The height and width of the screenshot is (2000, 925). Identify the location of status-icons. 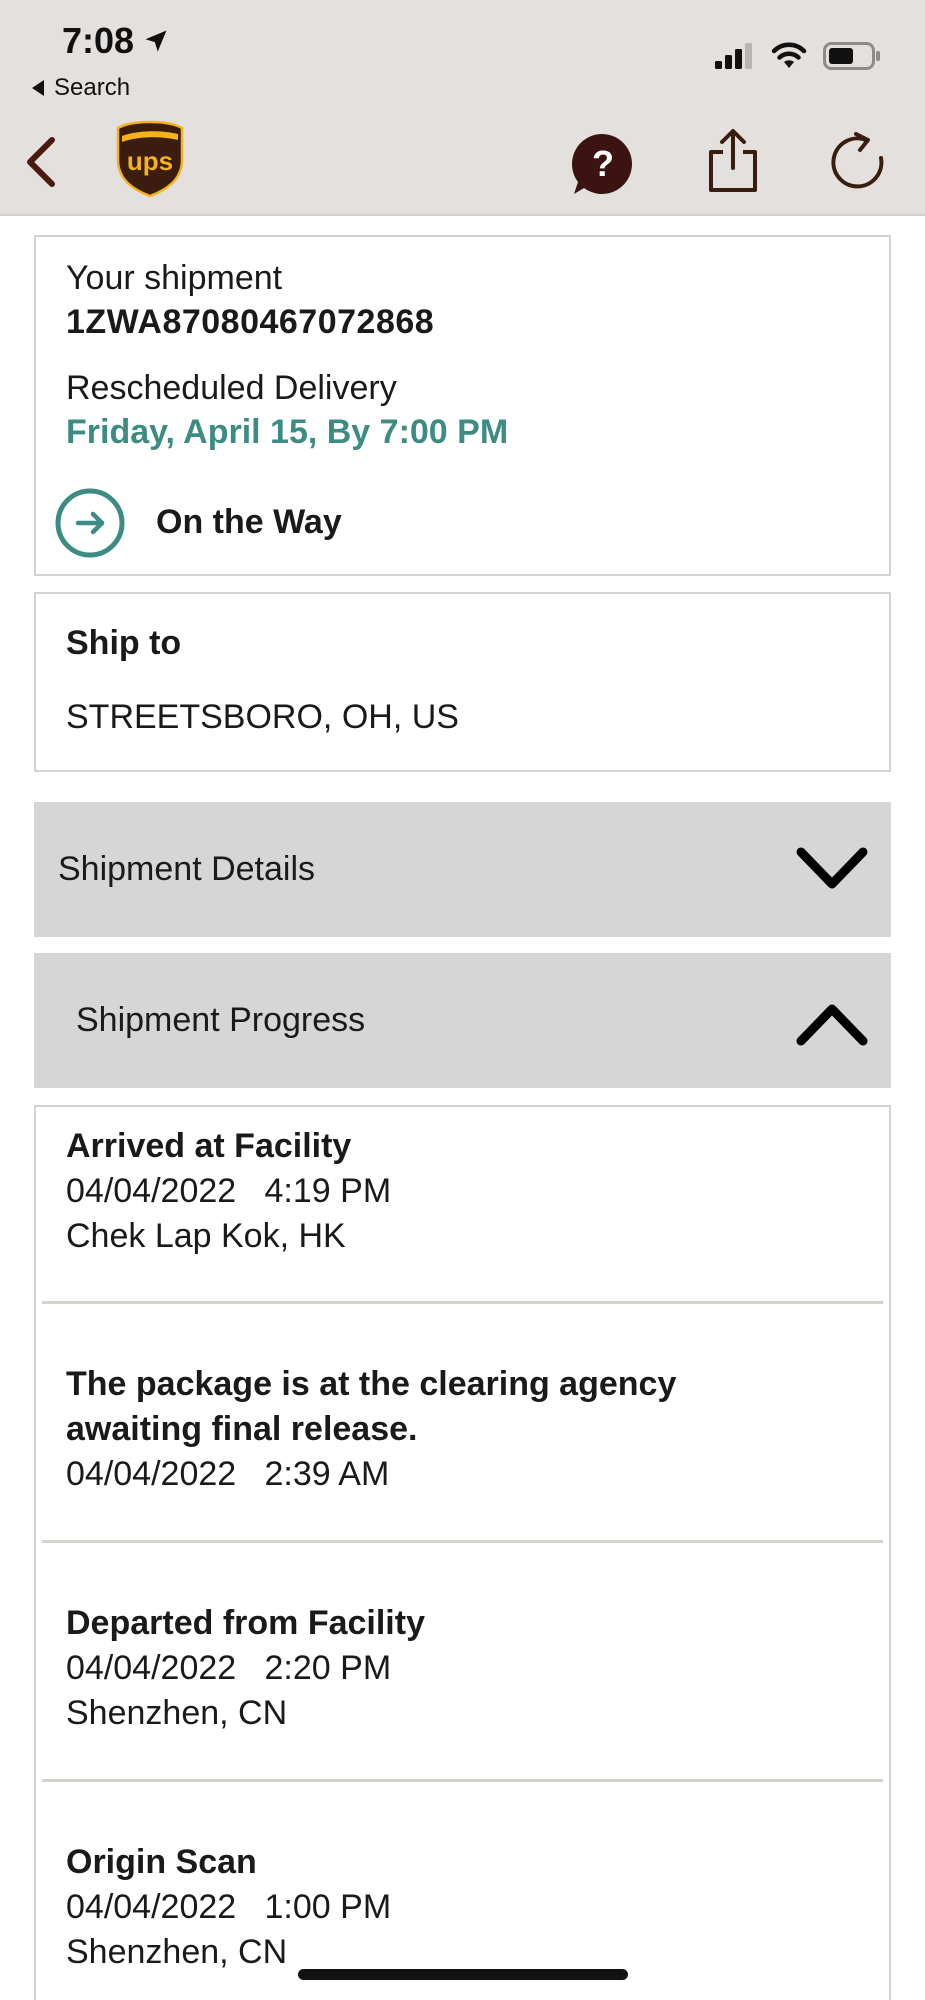
(798, 56).